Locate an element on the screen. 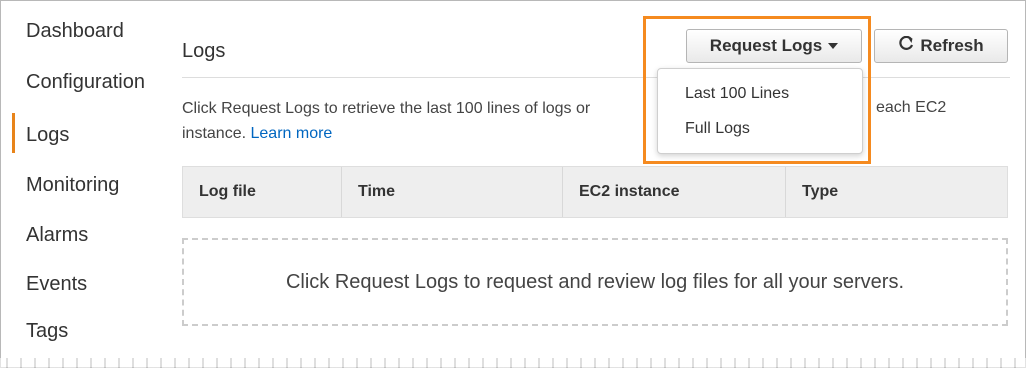 This screenshot has height=368, width=1026. clipped-content-strip is located at coordinates (513, 363).